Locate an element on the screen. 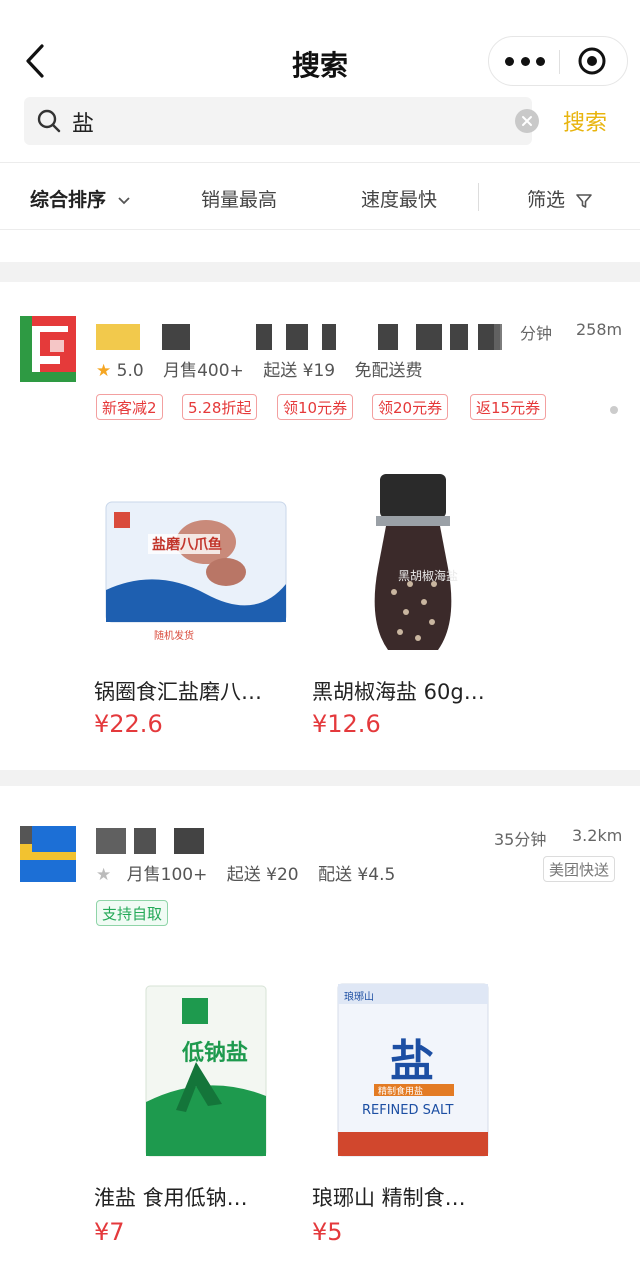 This screenshot has width=640, height=1282. more-icon is located at coordinates (525, 61).